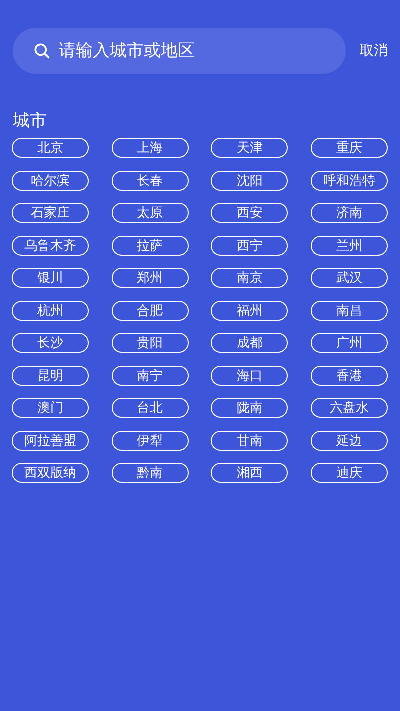 Image resolution: width=400 pixels, height=711 pixels. What do you see at coordinates (349, 180) in the screenshot?
I see `city-chip: 呼和浩特` at bounding box center [349, 180].